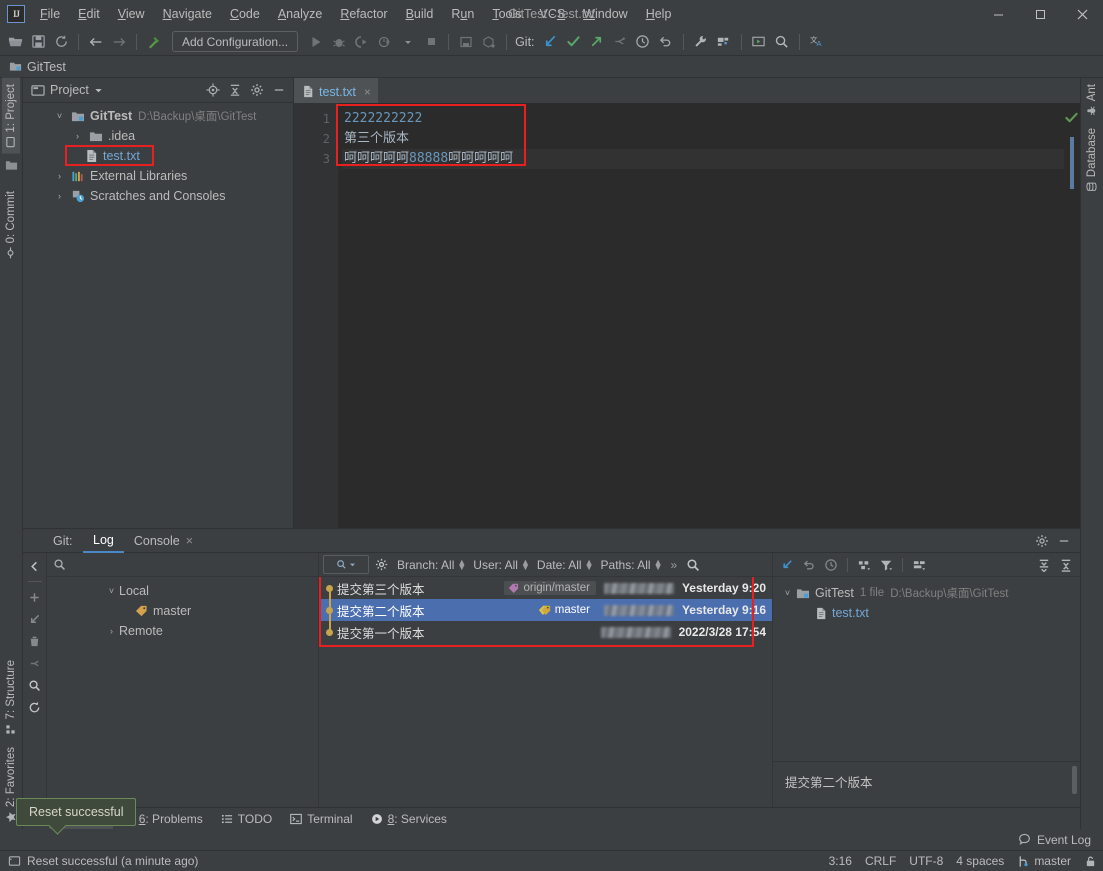 This screenshot has width=1103, height=871. What do you see at coordinates (926, 593) in the screenshot?
I see `changed-files-root: ˅ GitTest 1 file D:\Backup\桌面\GitTest` at bounding box center [926, 593].